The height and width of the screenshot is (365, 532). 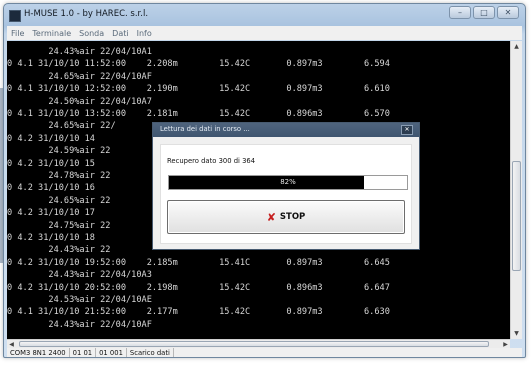 I want to click on progress-bar: 82%, so click(x=288, y=182).